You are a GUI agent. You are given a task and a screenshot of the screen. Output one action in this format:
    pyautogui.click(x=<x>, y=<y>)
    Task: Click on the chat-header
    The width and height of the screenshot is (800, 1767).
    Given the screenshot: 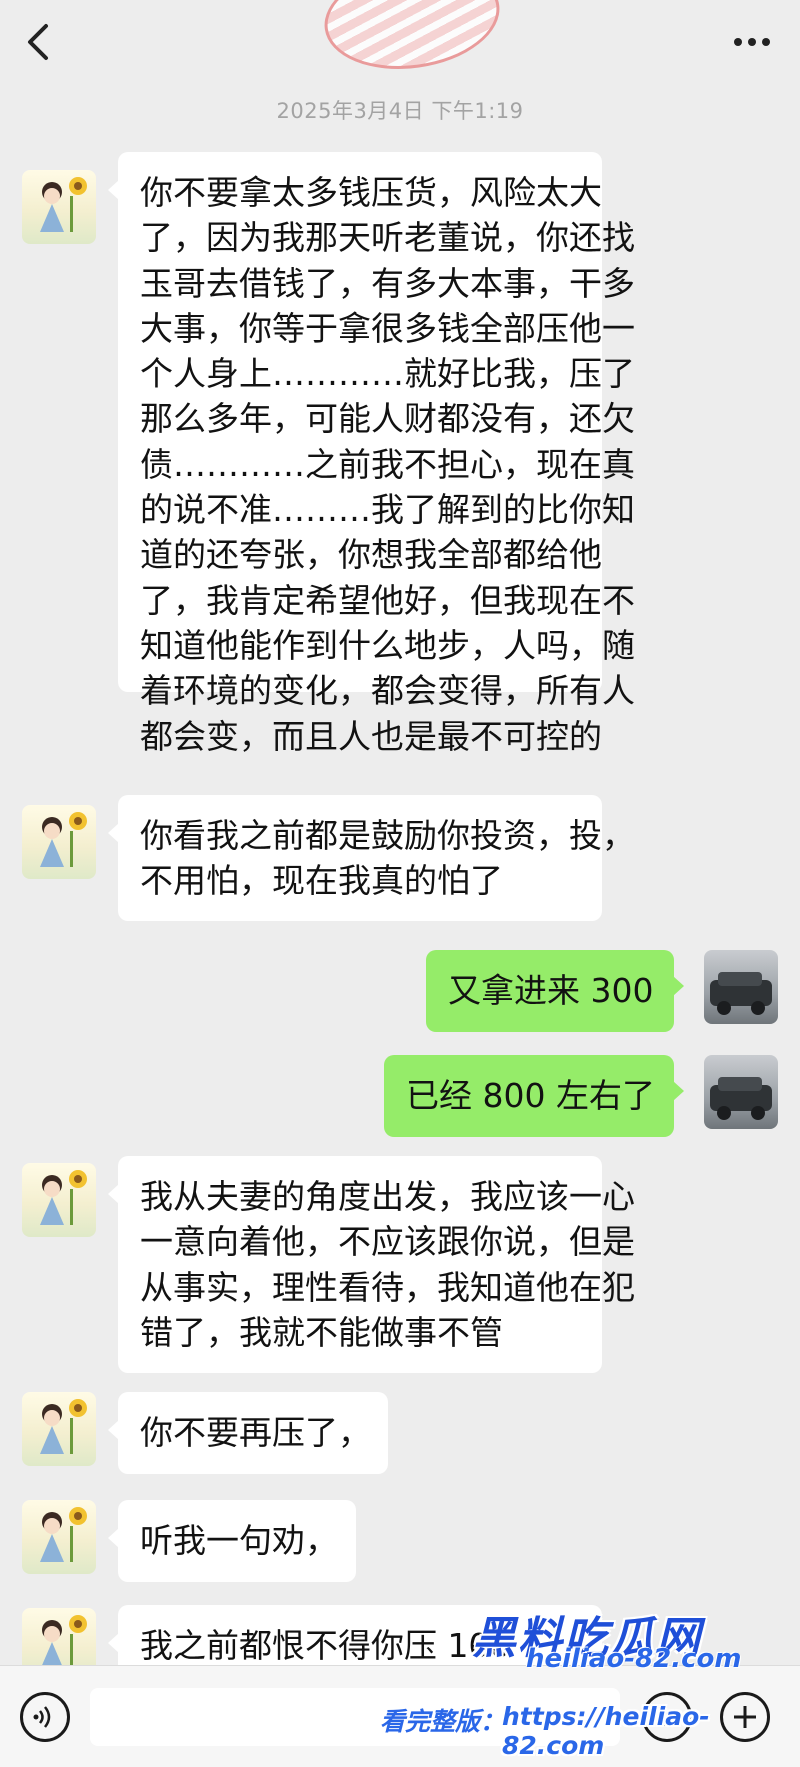 What is the action you would take?
    pyautogui.click(x=400, y=48)
    